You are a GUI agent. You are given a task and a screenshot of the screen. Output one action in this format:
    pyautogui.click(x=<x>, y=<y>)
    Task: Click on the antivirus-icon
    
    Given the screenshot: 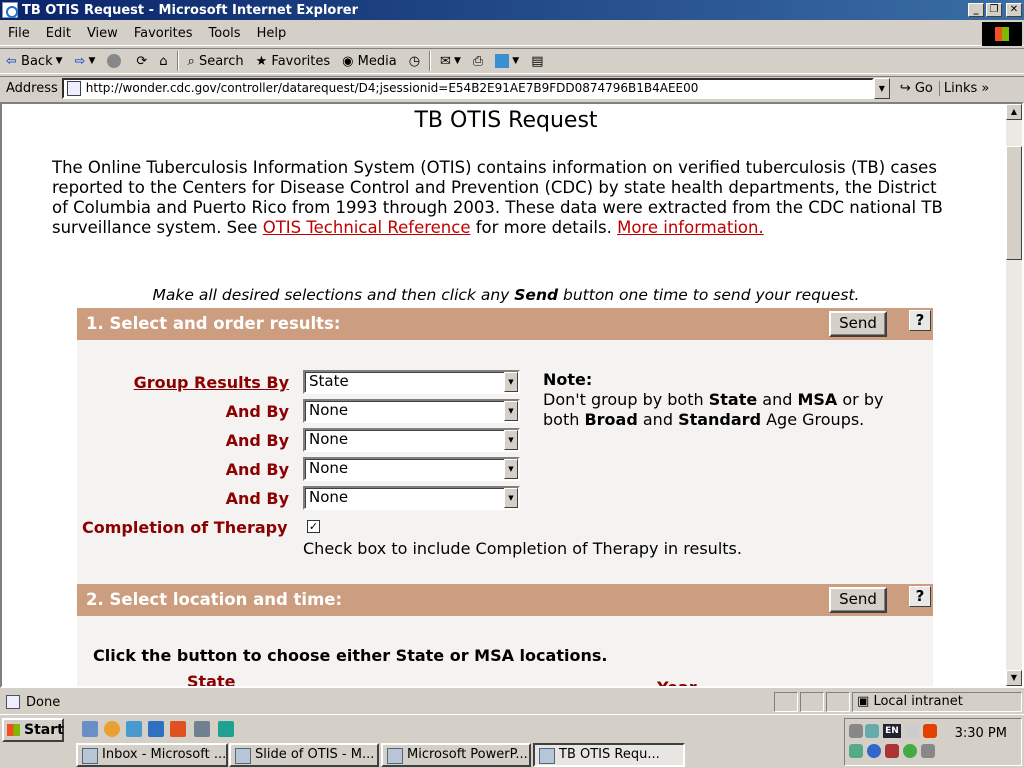 What is the action you would take?
    pyautogui.click(x=930, y=731)
    